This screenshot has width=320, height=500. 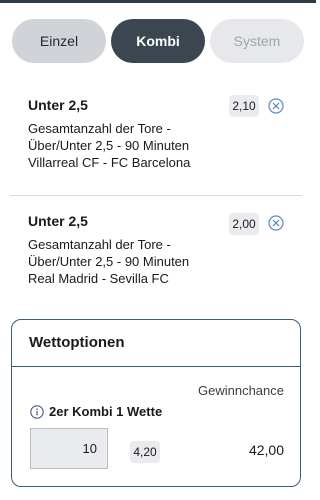 I want to click on bet-type-tabs: Einzel Kombi System, so click(x=158, y=41).